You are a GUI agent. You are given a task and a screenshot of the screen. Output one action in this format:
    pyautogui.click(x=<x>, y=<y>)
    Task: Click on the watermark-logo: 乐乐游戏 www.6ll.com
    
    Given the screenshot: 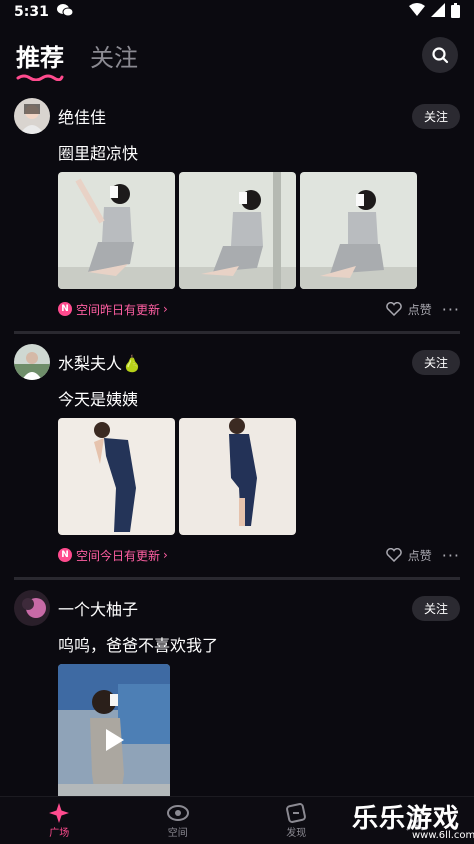 What is the action you would take?
    pyautogui.click(x=413, y=819)
    